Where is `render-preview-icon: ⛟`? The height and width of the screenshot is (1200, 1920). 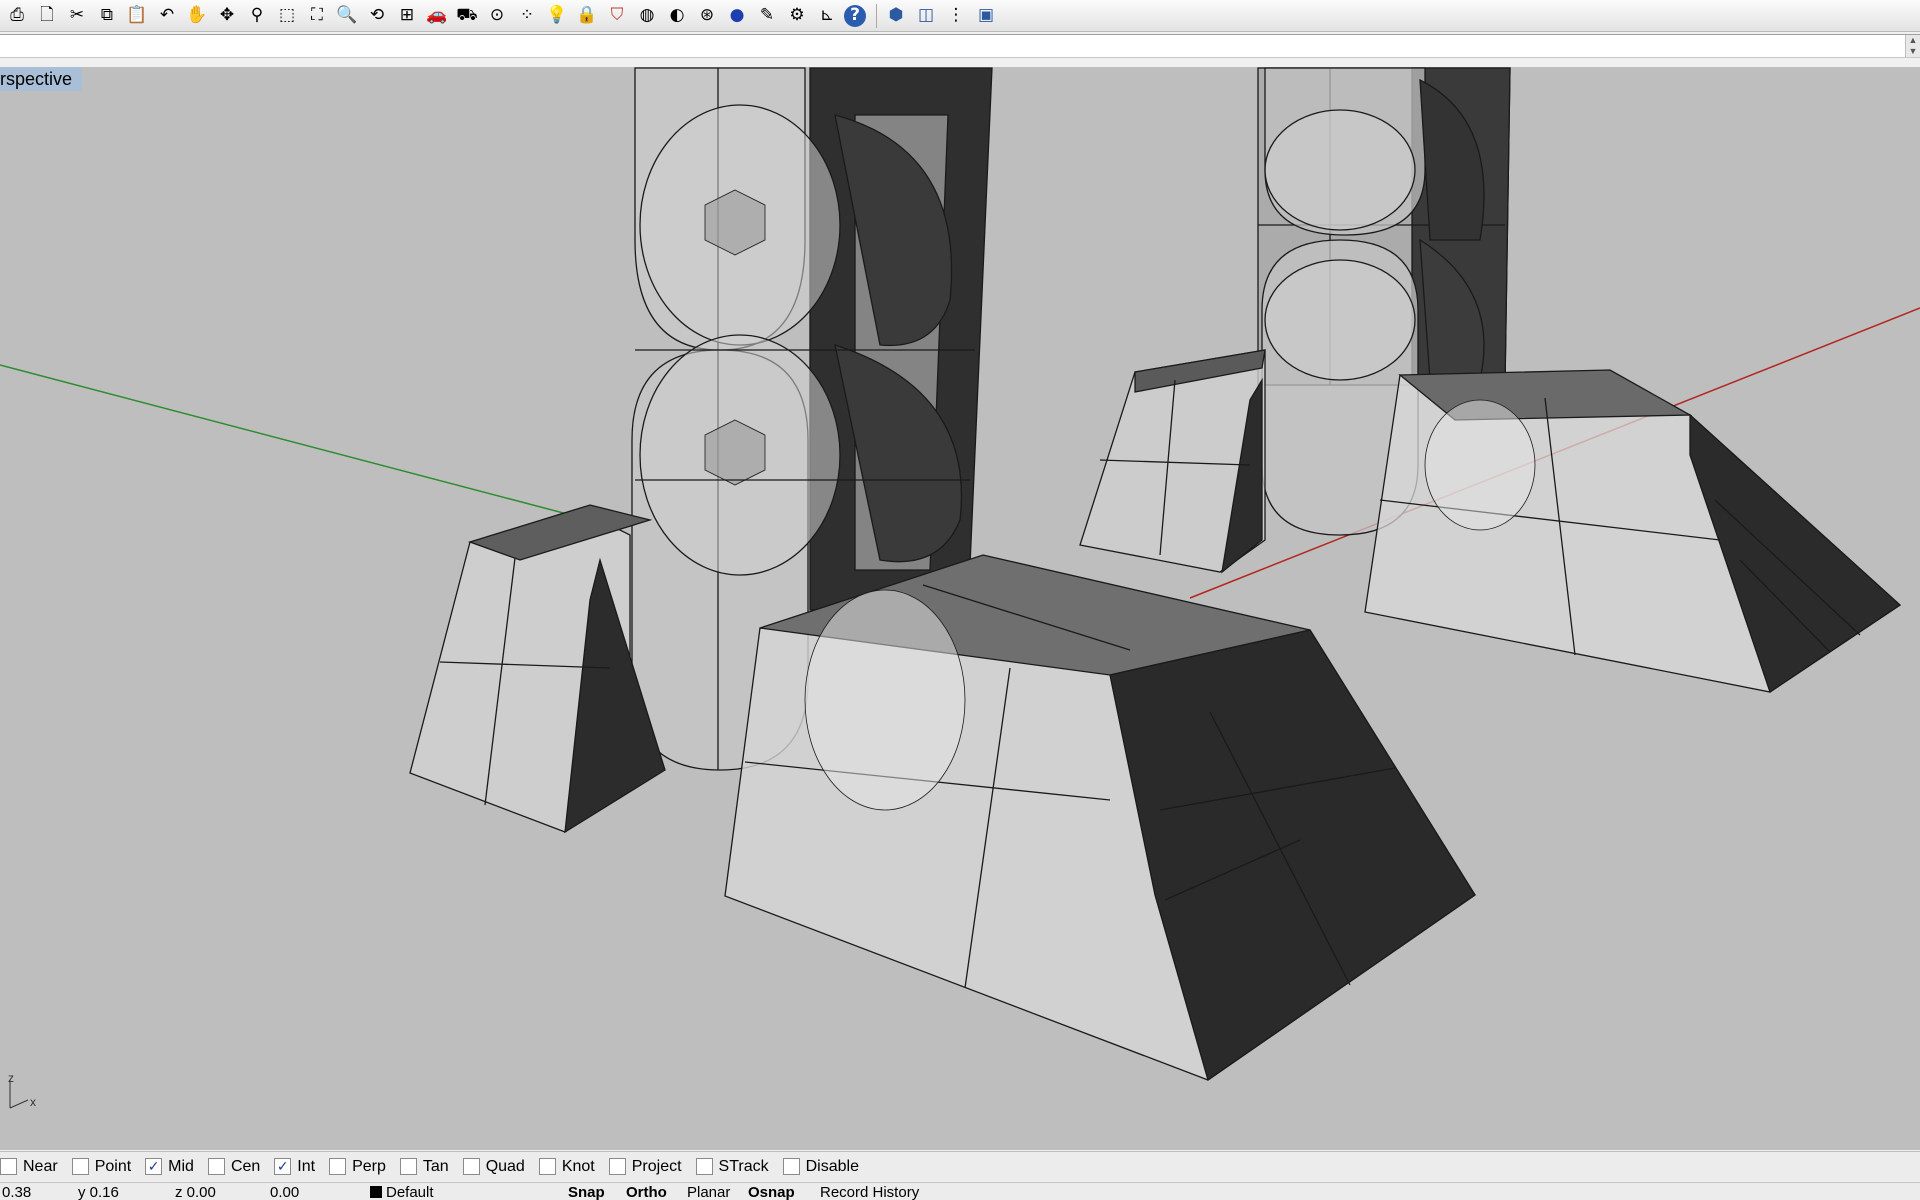
render-preview-icon: ⛟ is located at coordinates (467, 16).